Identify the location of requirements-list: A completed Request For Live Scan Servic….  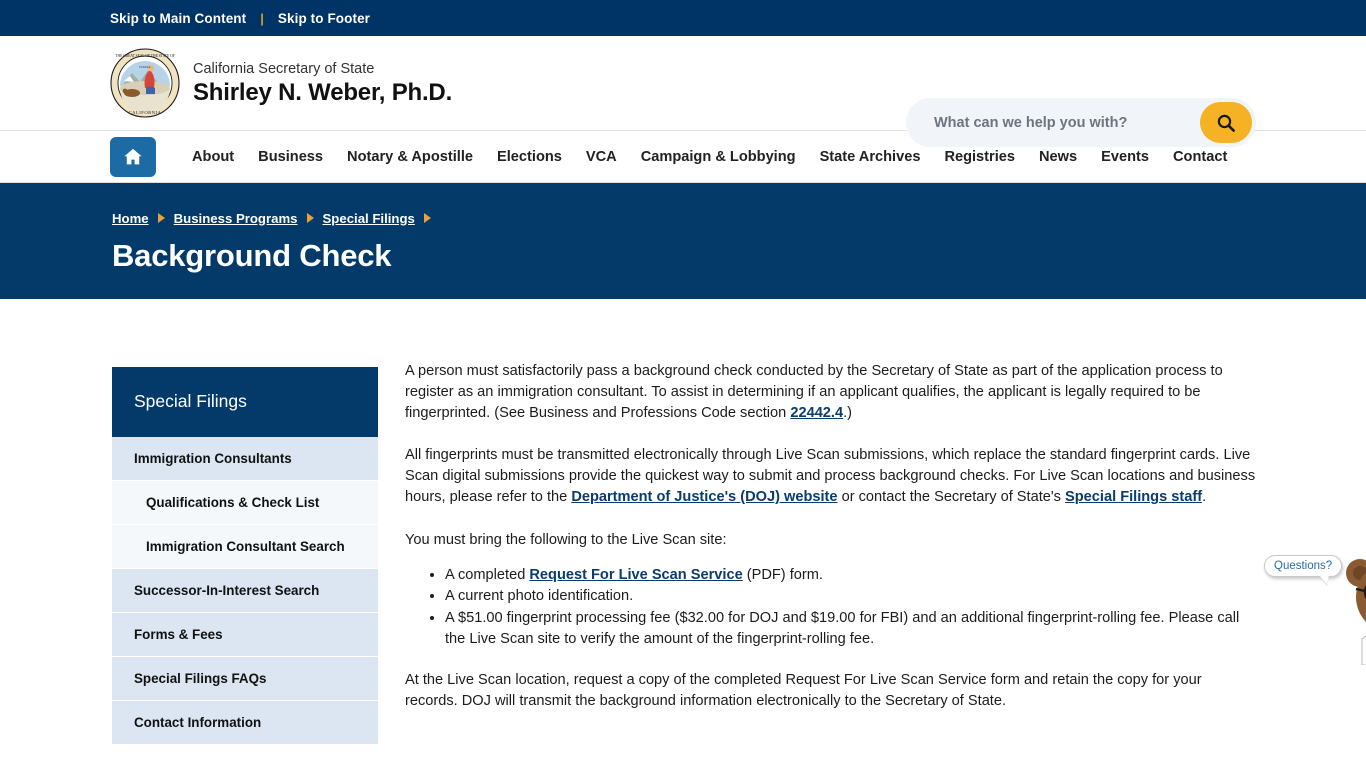
(830, 607).